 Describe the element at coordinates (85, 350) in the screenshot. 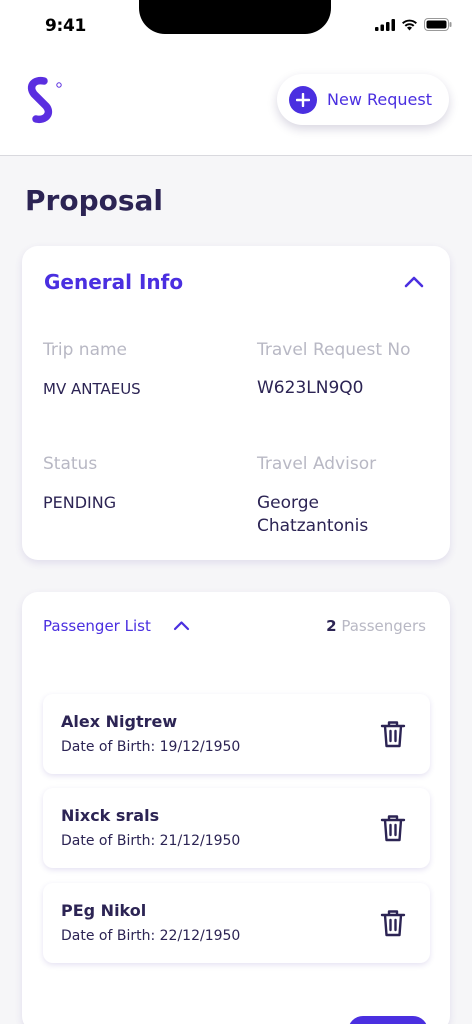

I see `trip-name-label: Trip name` at that location.